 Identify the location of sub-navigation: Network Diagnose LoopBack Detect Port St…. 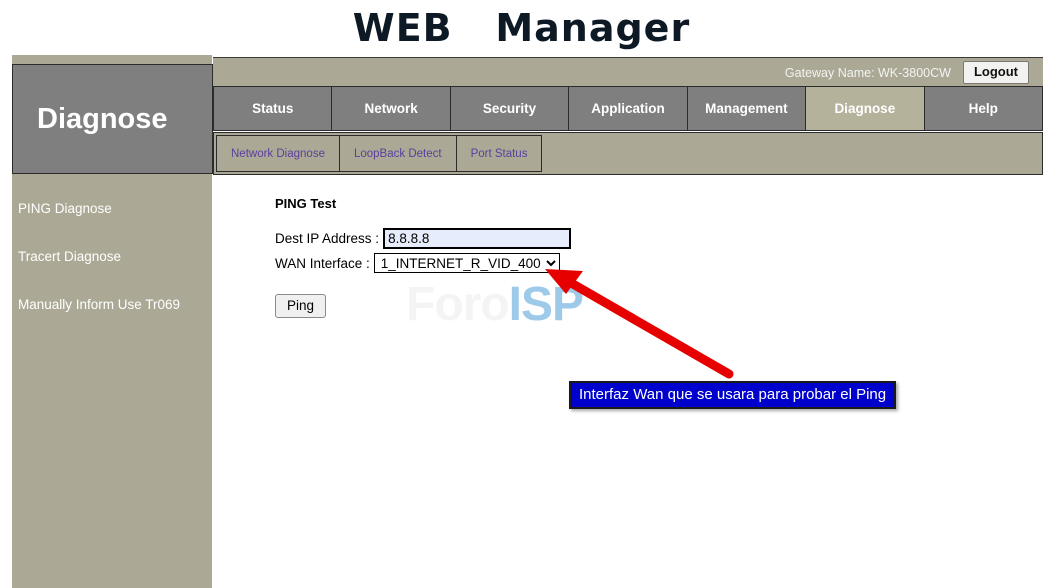
(628, 153).